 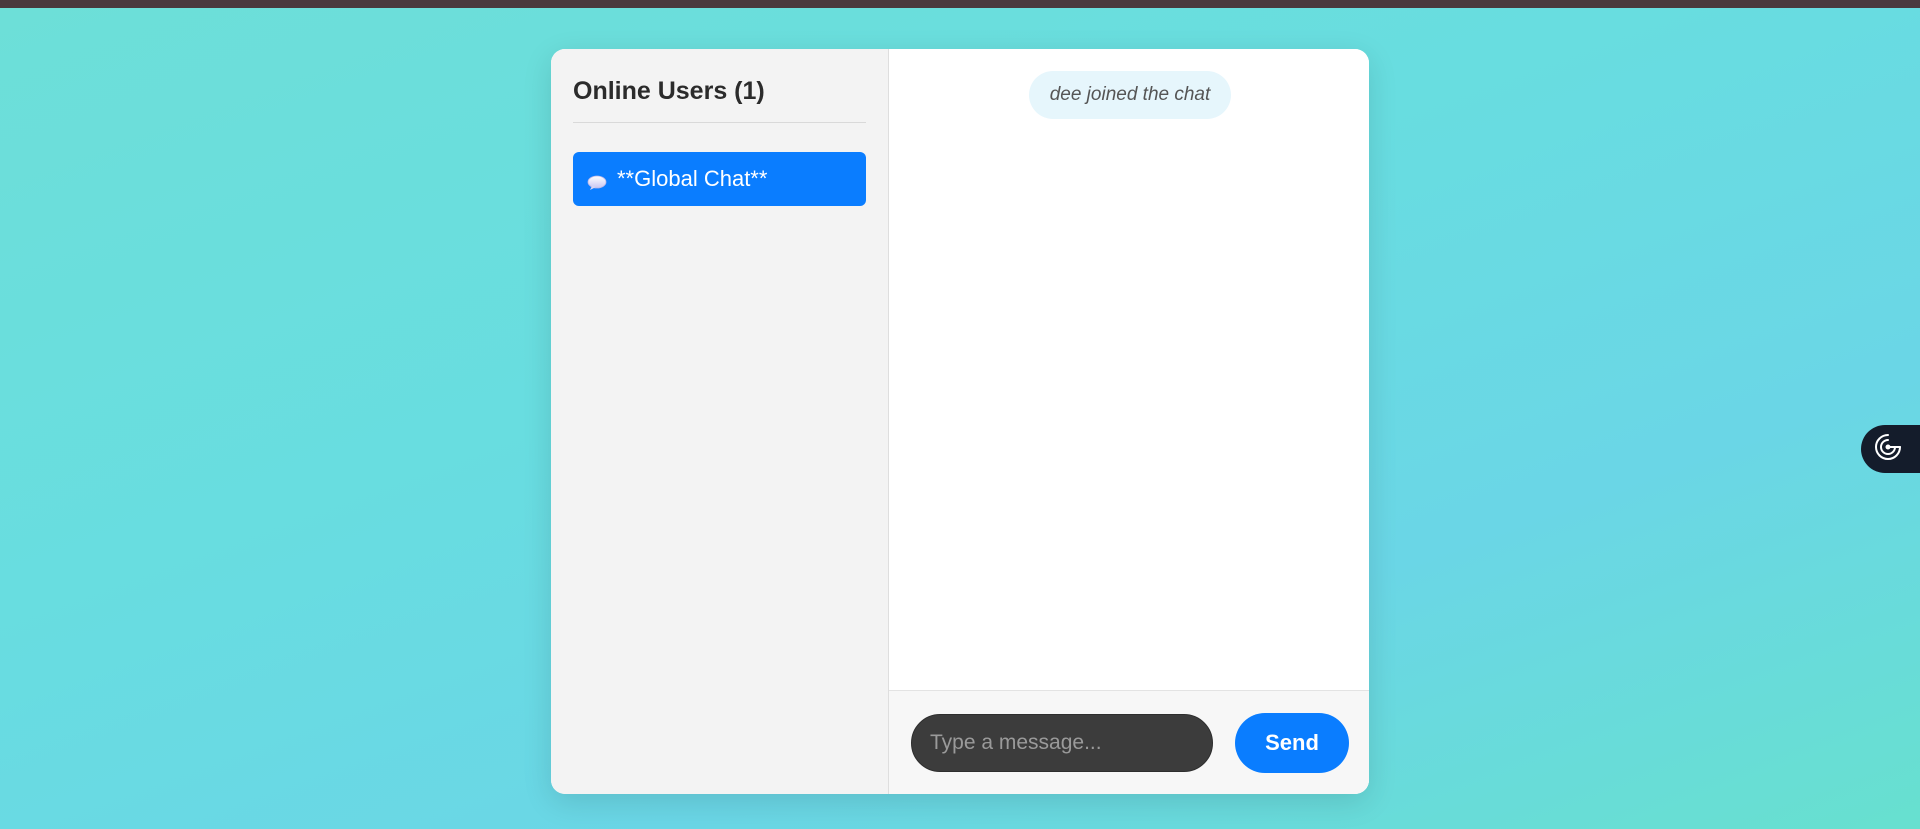 I want to click on floating-widget-tab, so click(x=1890, y=449).